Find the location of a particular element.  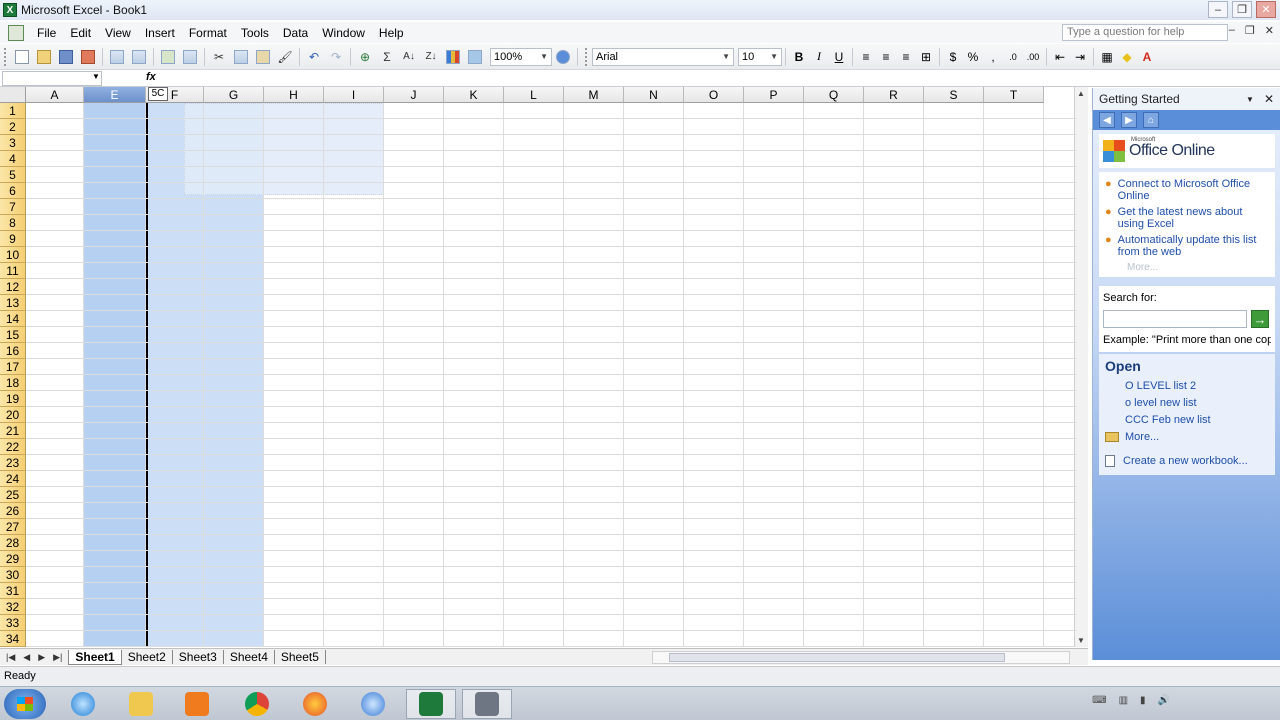

row-header-34: 34 is located at coordinates (13, 639).